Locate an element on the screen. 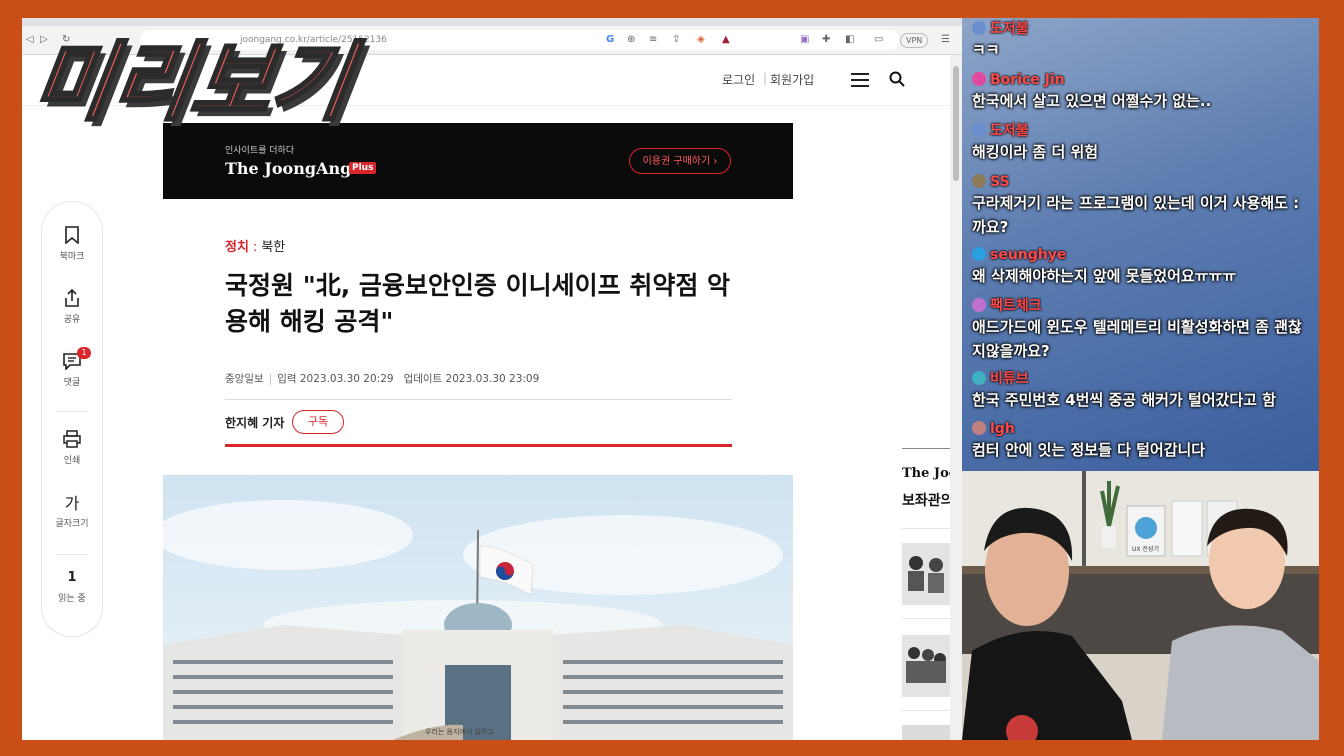 The height and width of the screenshot is (756, 1344). wallet-icon: ▭ is located at coordinates (878, 40).